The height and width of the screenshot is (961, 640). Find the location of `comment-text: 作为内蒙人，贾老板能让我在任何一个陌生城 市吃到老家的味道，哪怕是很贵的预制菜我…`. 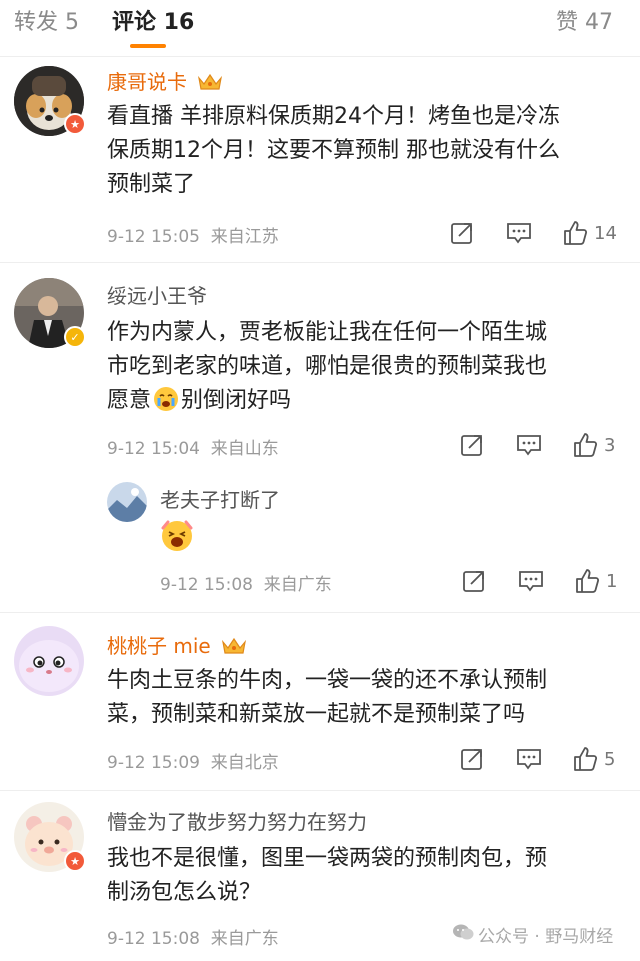

comment-text: 作为内蒙人，贾老板能让我在任何一个陌生城 市吃到老家的味道，哪怕是很贵的预制菜我… is located at coordinates (367, 369).